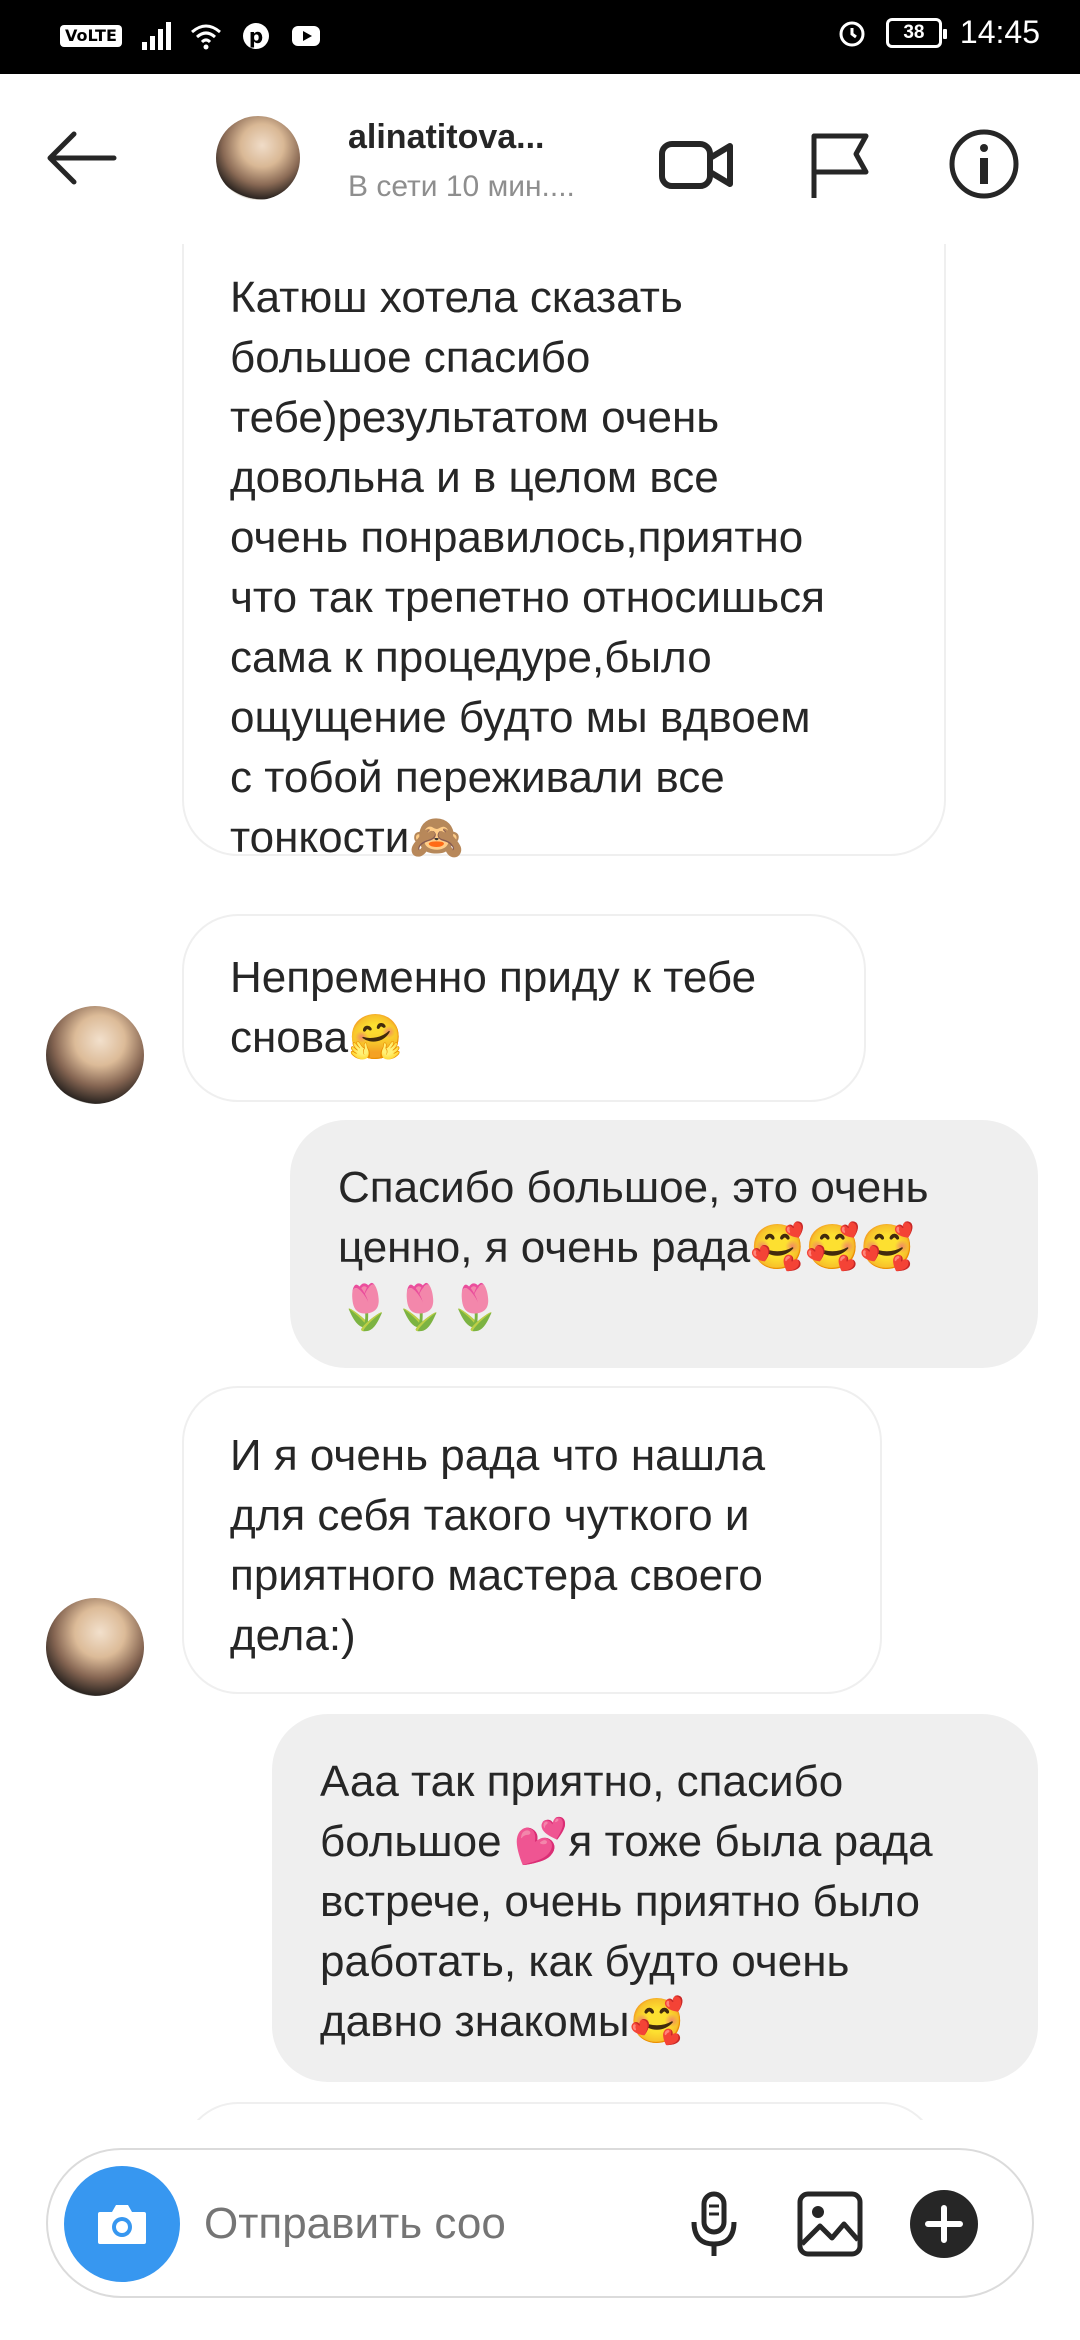 This screenshot has width=1080, height=2340. What do you see at coordinates (258, 158) in the screenshot?
I see `avatar` at bounding box center [258, 158].